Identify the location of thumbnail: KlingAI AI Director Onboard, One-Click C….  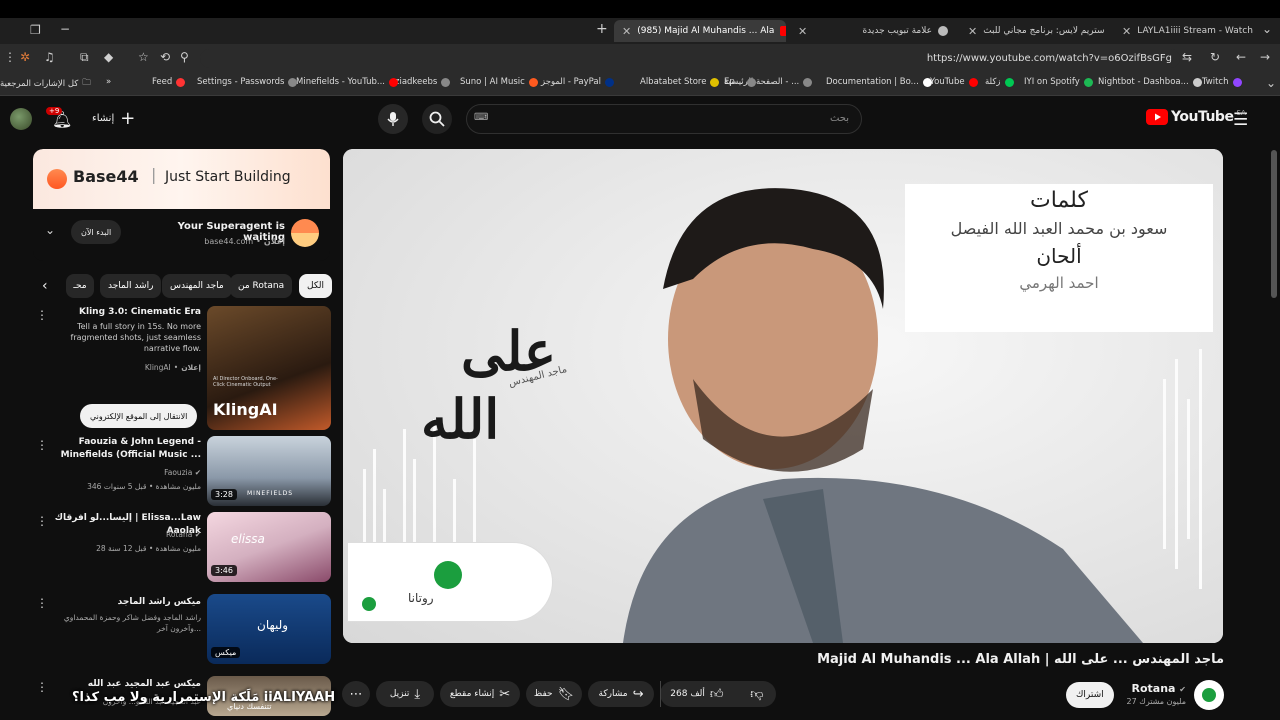
(269, 368).